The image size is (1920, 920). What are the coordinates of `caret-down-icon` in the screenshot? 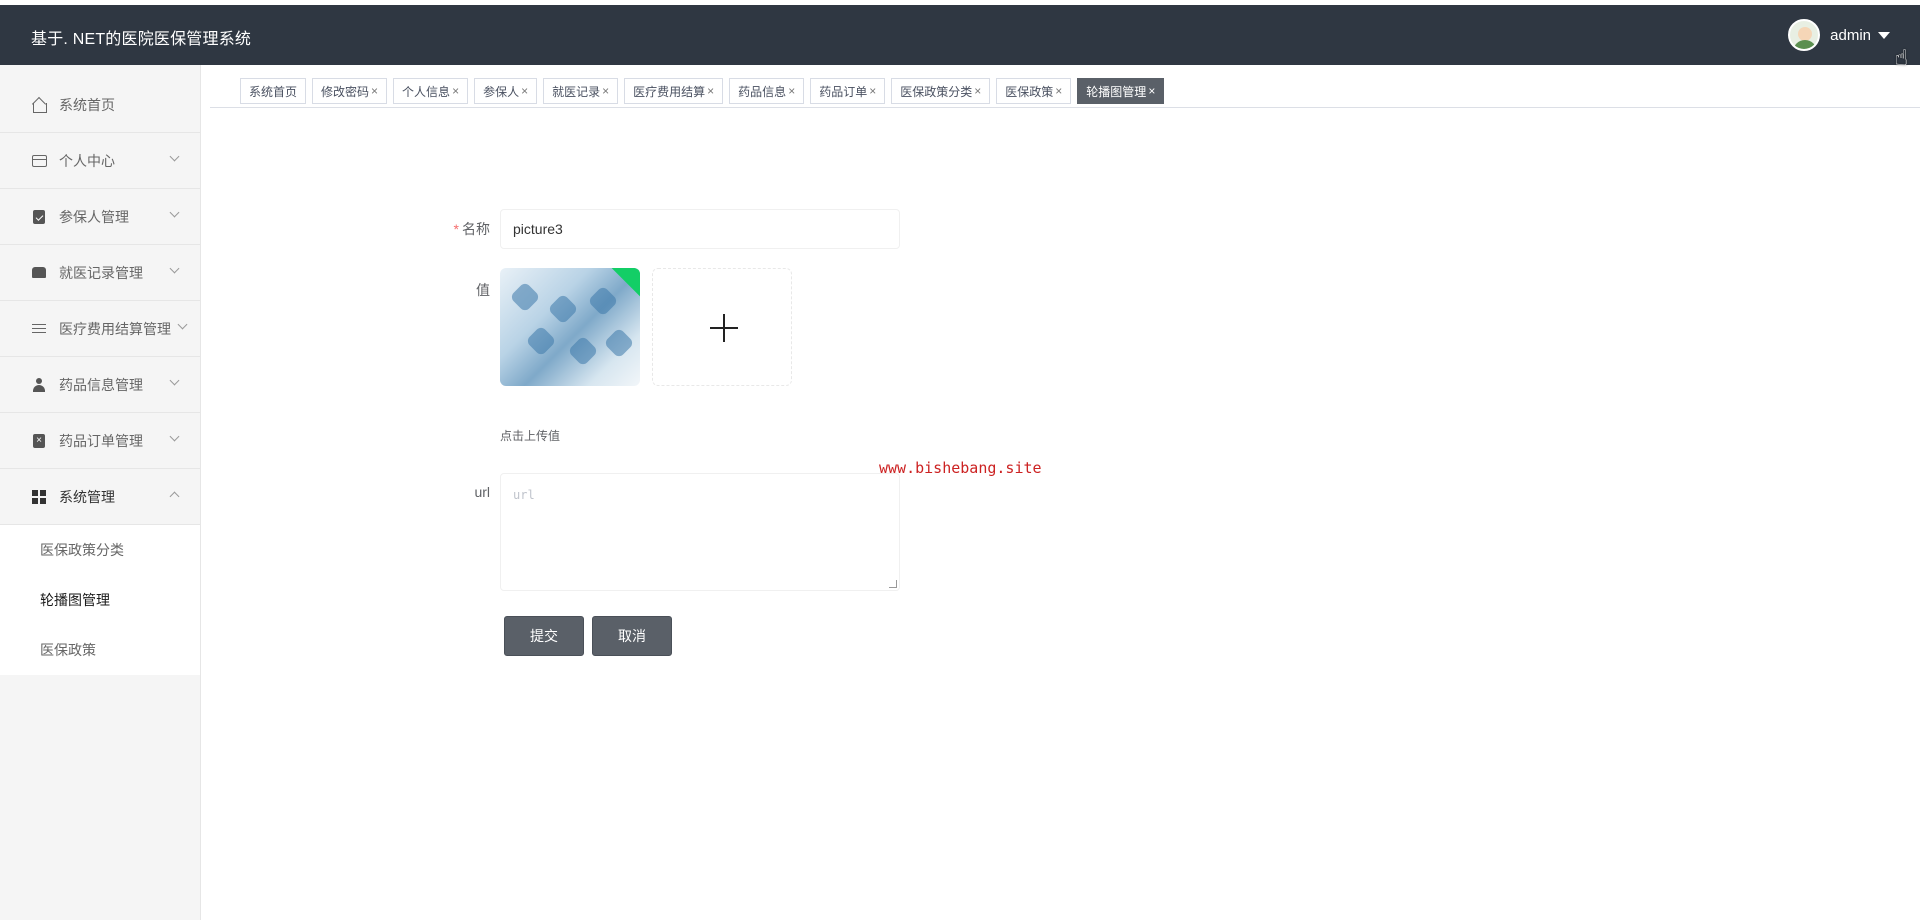 It's located at (1884, 35).